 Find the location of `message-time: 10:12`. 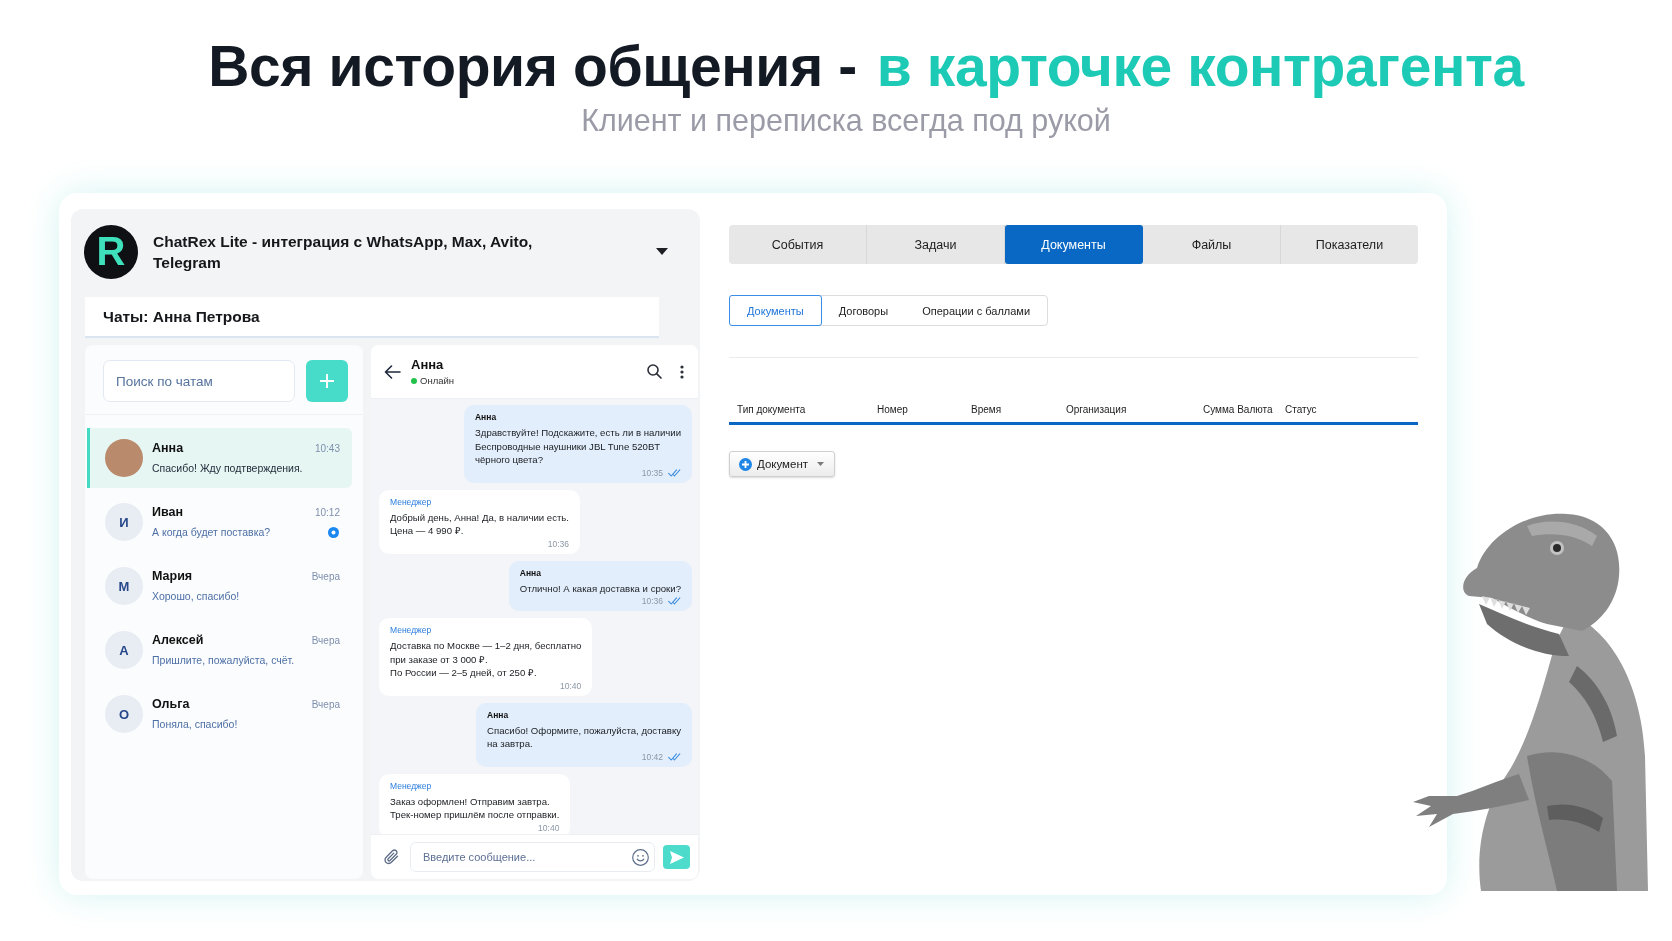

message-time: 10:12 is located at coordinates (327, 513).